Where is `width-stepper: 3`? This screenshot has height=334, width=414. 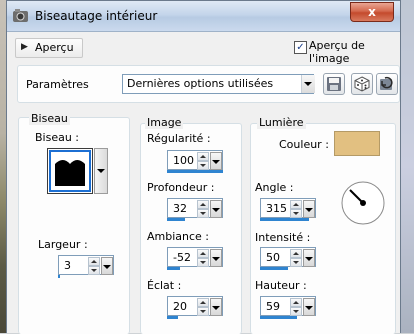 width-stepper: 3 is located at coordinates (86, 266).